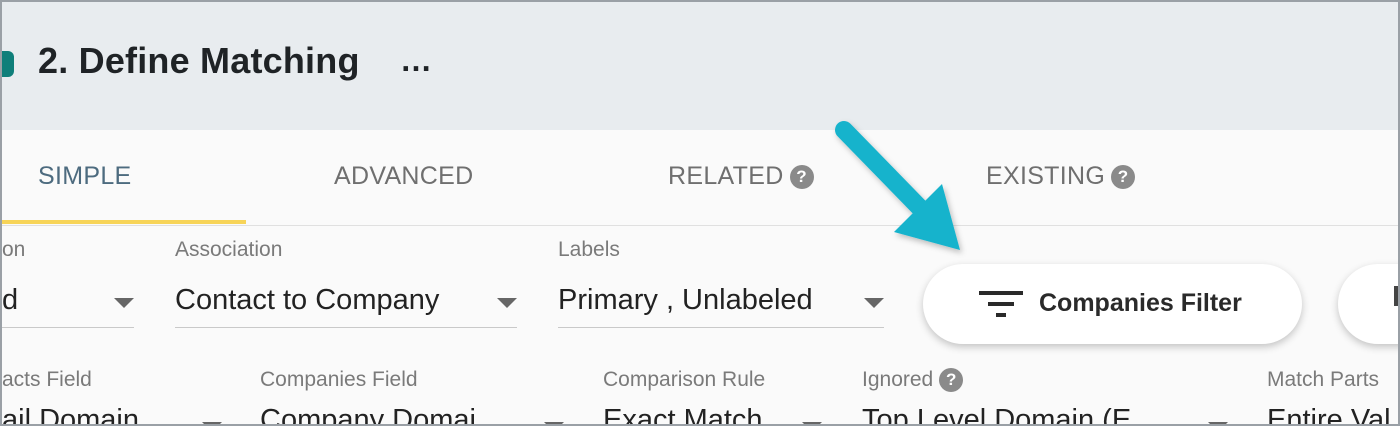 This screenshot has width=1400, height=426. I want to click on filter-icon, so click(1001, 304).